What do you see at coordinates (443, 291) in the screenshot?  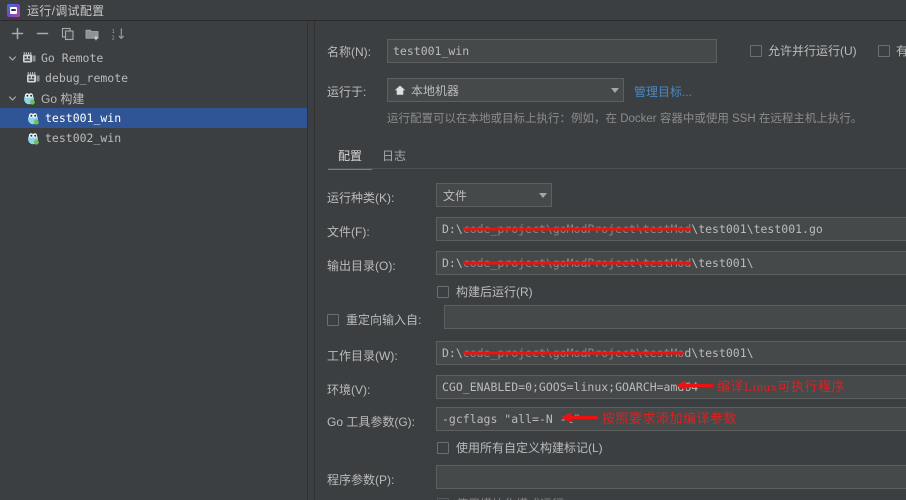 I see `run-after-build-checkbox` at bounding box center [443, 291].